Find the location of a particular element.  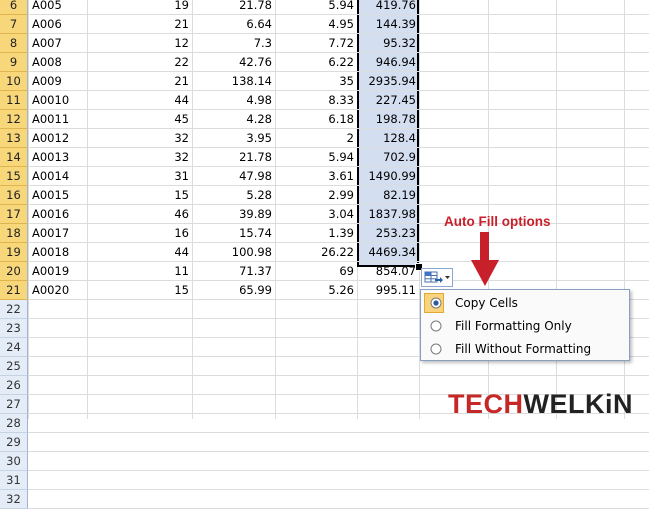

row-header: 26 is located at coordinates (14, 385).